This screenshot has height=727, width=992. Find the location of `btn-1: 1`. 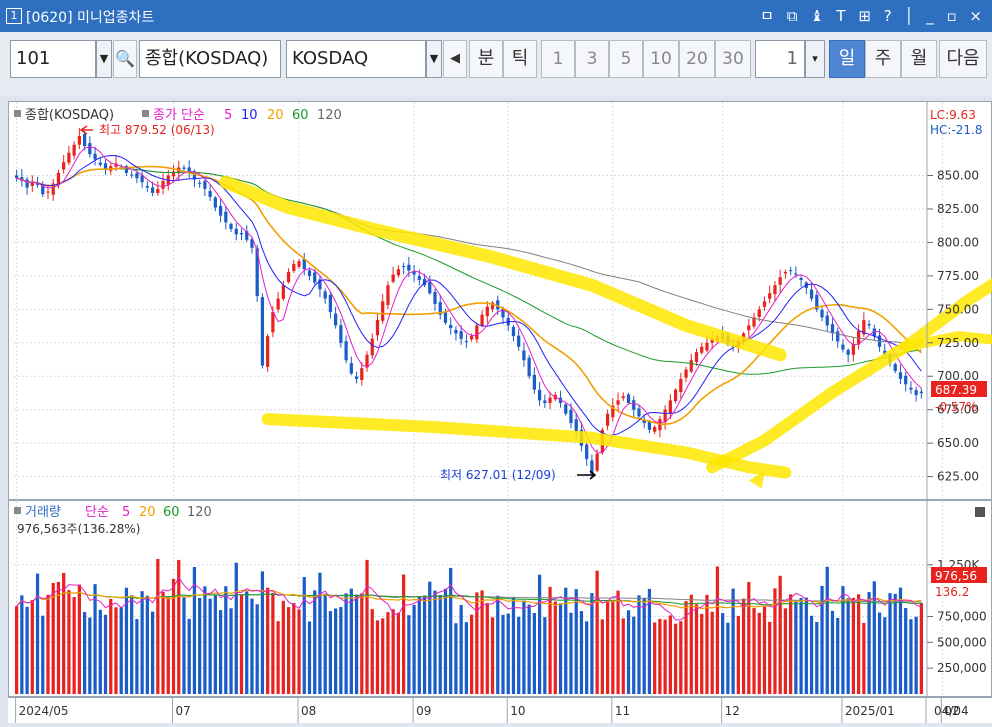

btn-1: 1 is located at coordinates (558, 59).